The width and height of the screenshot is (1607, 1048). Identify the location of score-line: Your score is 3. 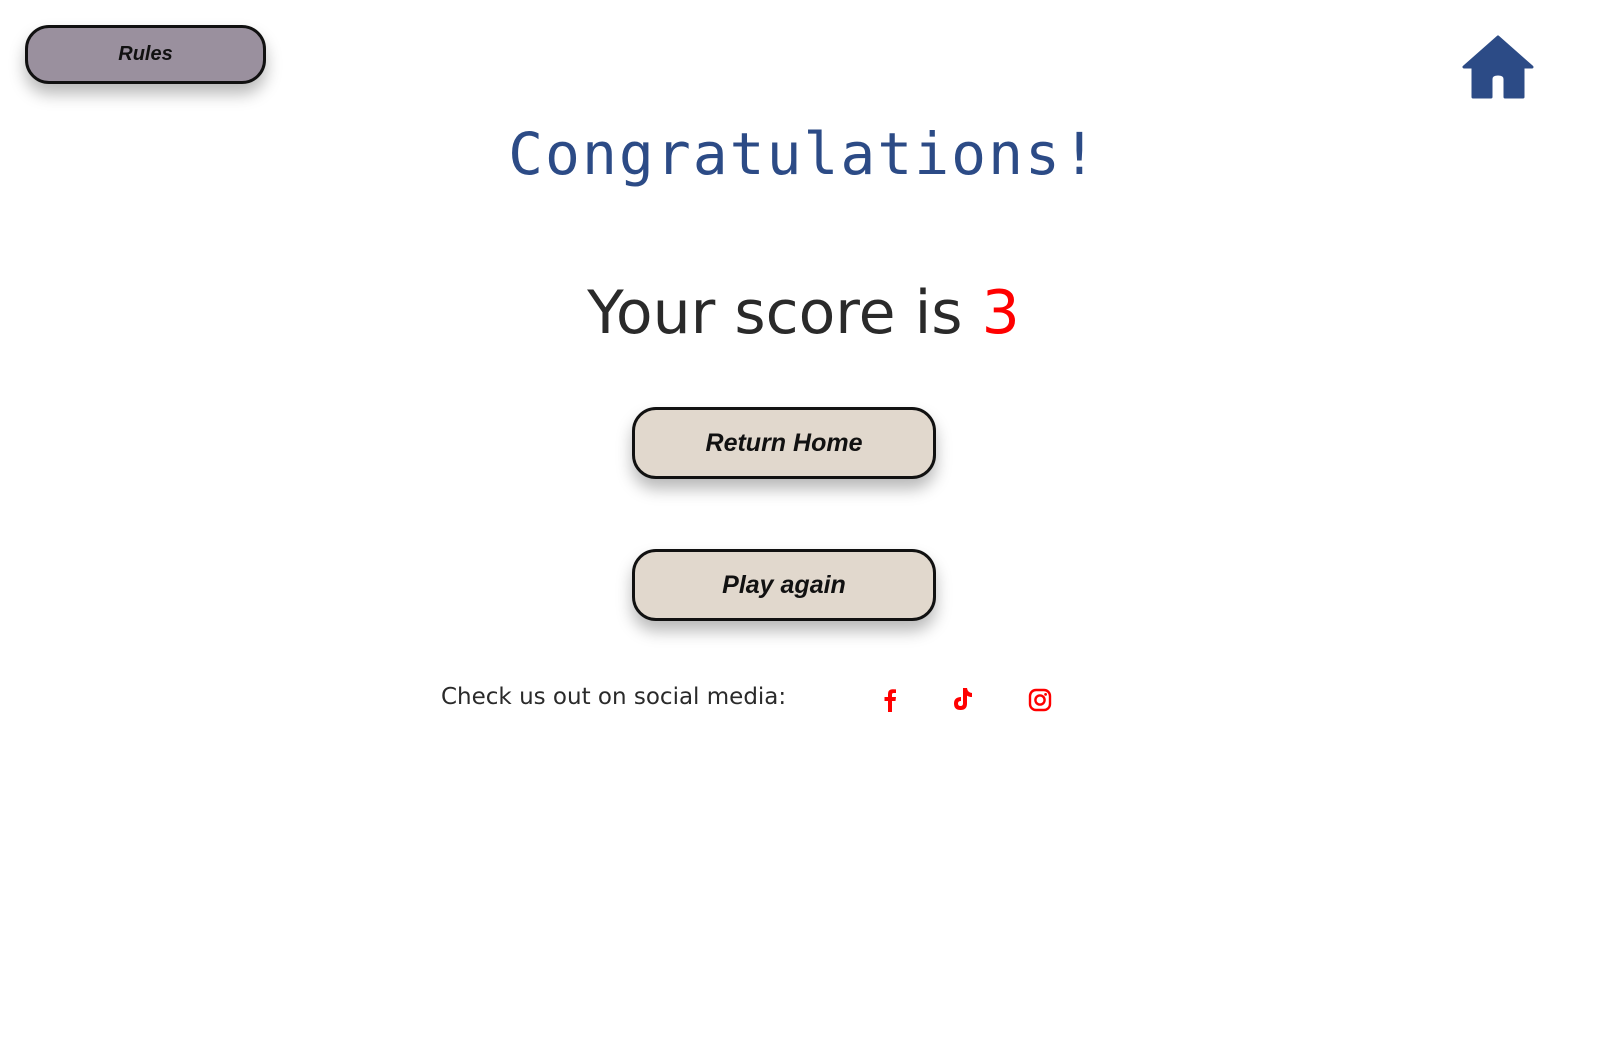
(803, 313).